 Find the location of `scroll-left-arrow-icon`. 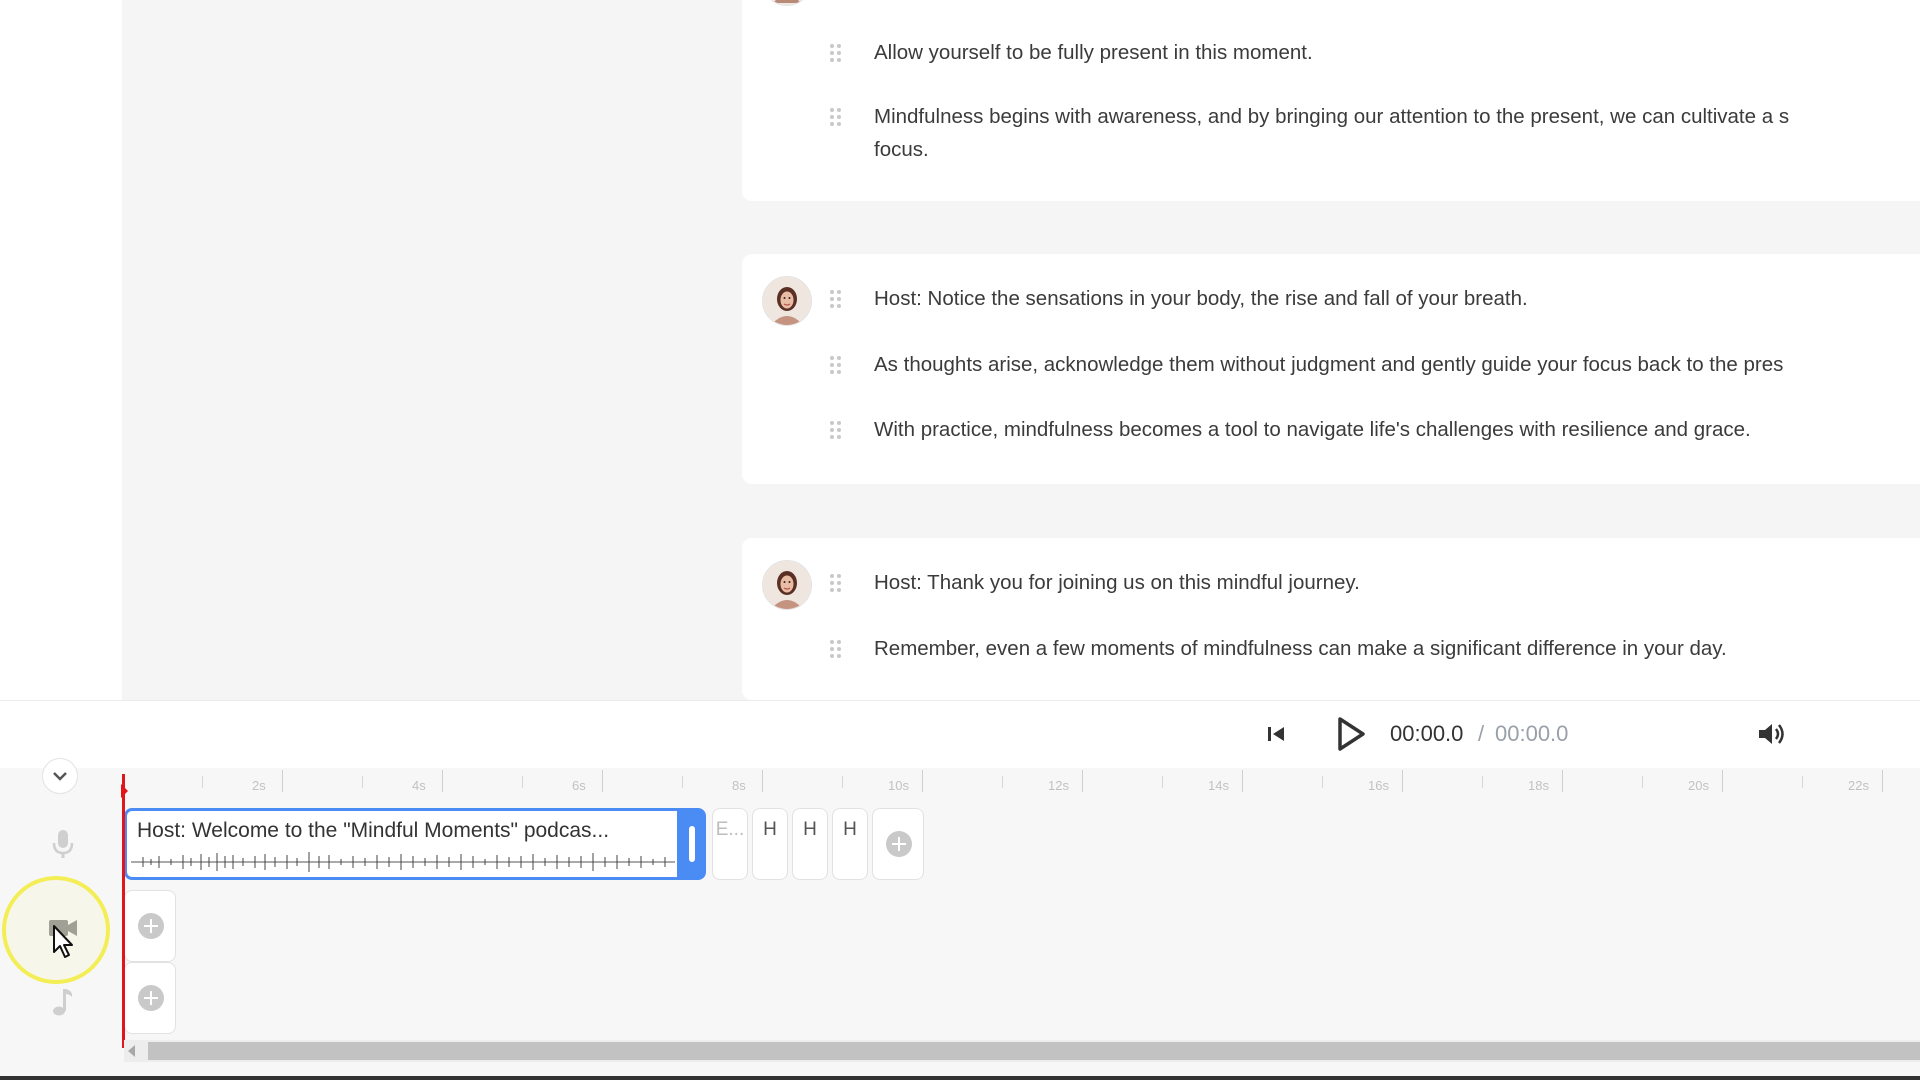

scroll-left-arrow-icon is located at coordinates (131, 1051).